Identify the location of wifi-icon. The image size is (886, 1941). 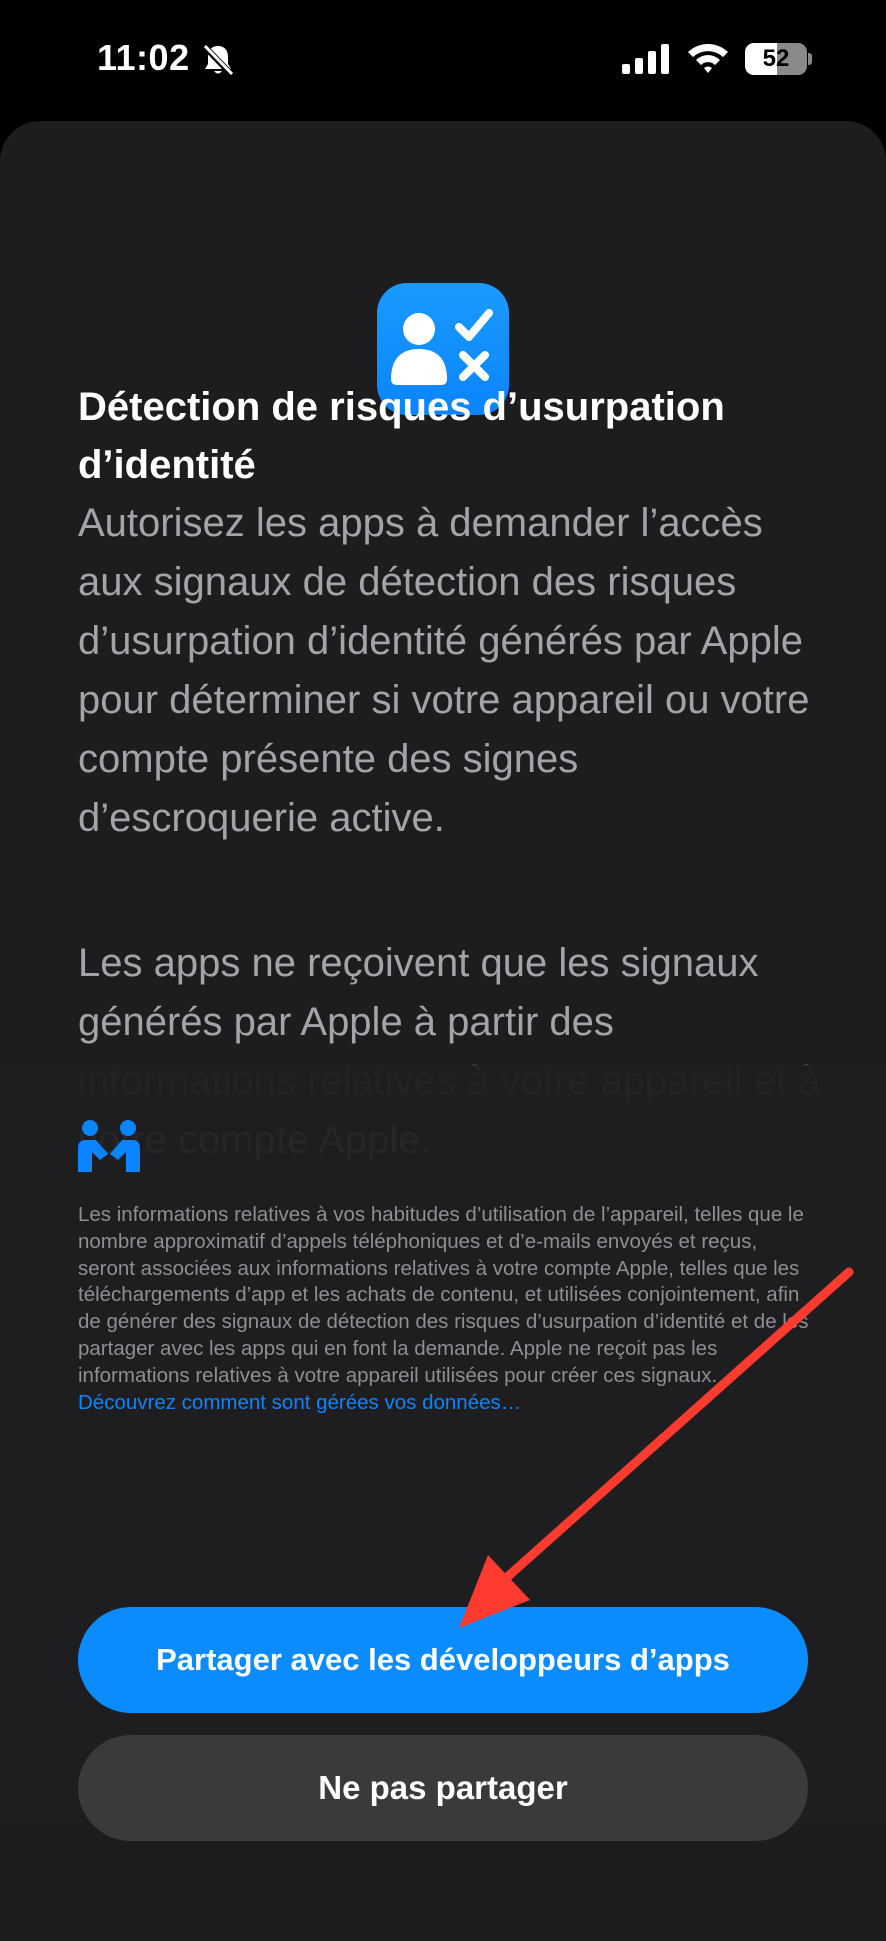
(708, 58).